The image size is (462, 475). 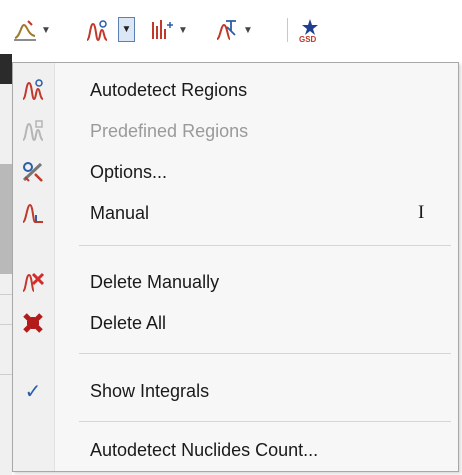 I want to click on region-detect-icon, so click(x=97, y=30).